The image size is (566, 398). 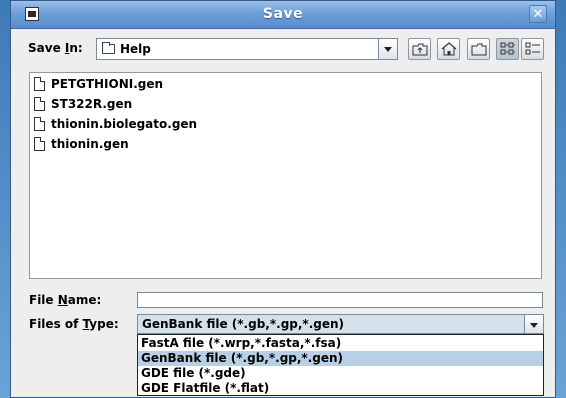 What do you see at coordinates (340, 343) in the screenshot?
I see `file-type-option: FastA file (*.wrp,*.fasta,*.fsa)` at bounding box center [340, 343].